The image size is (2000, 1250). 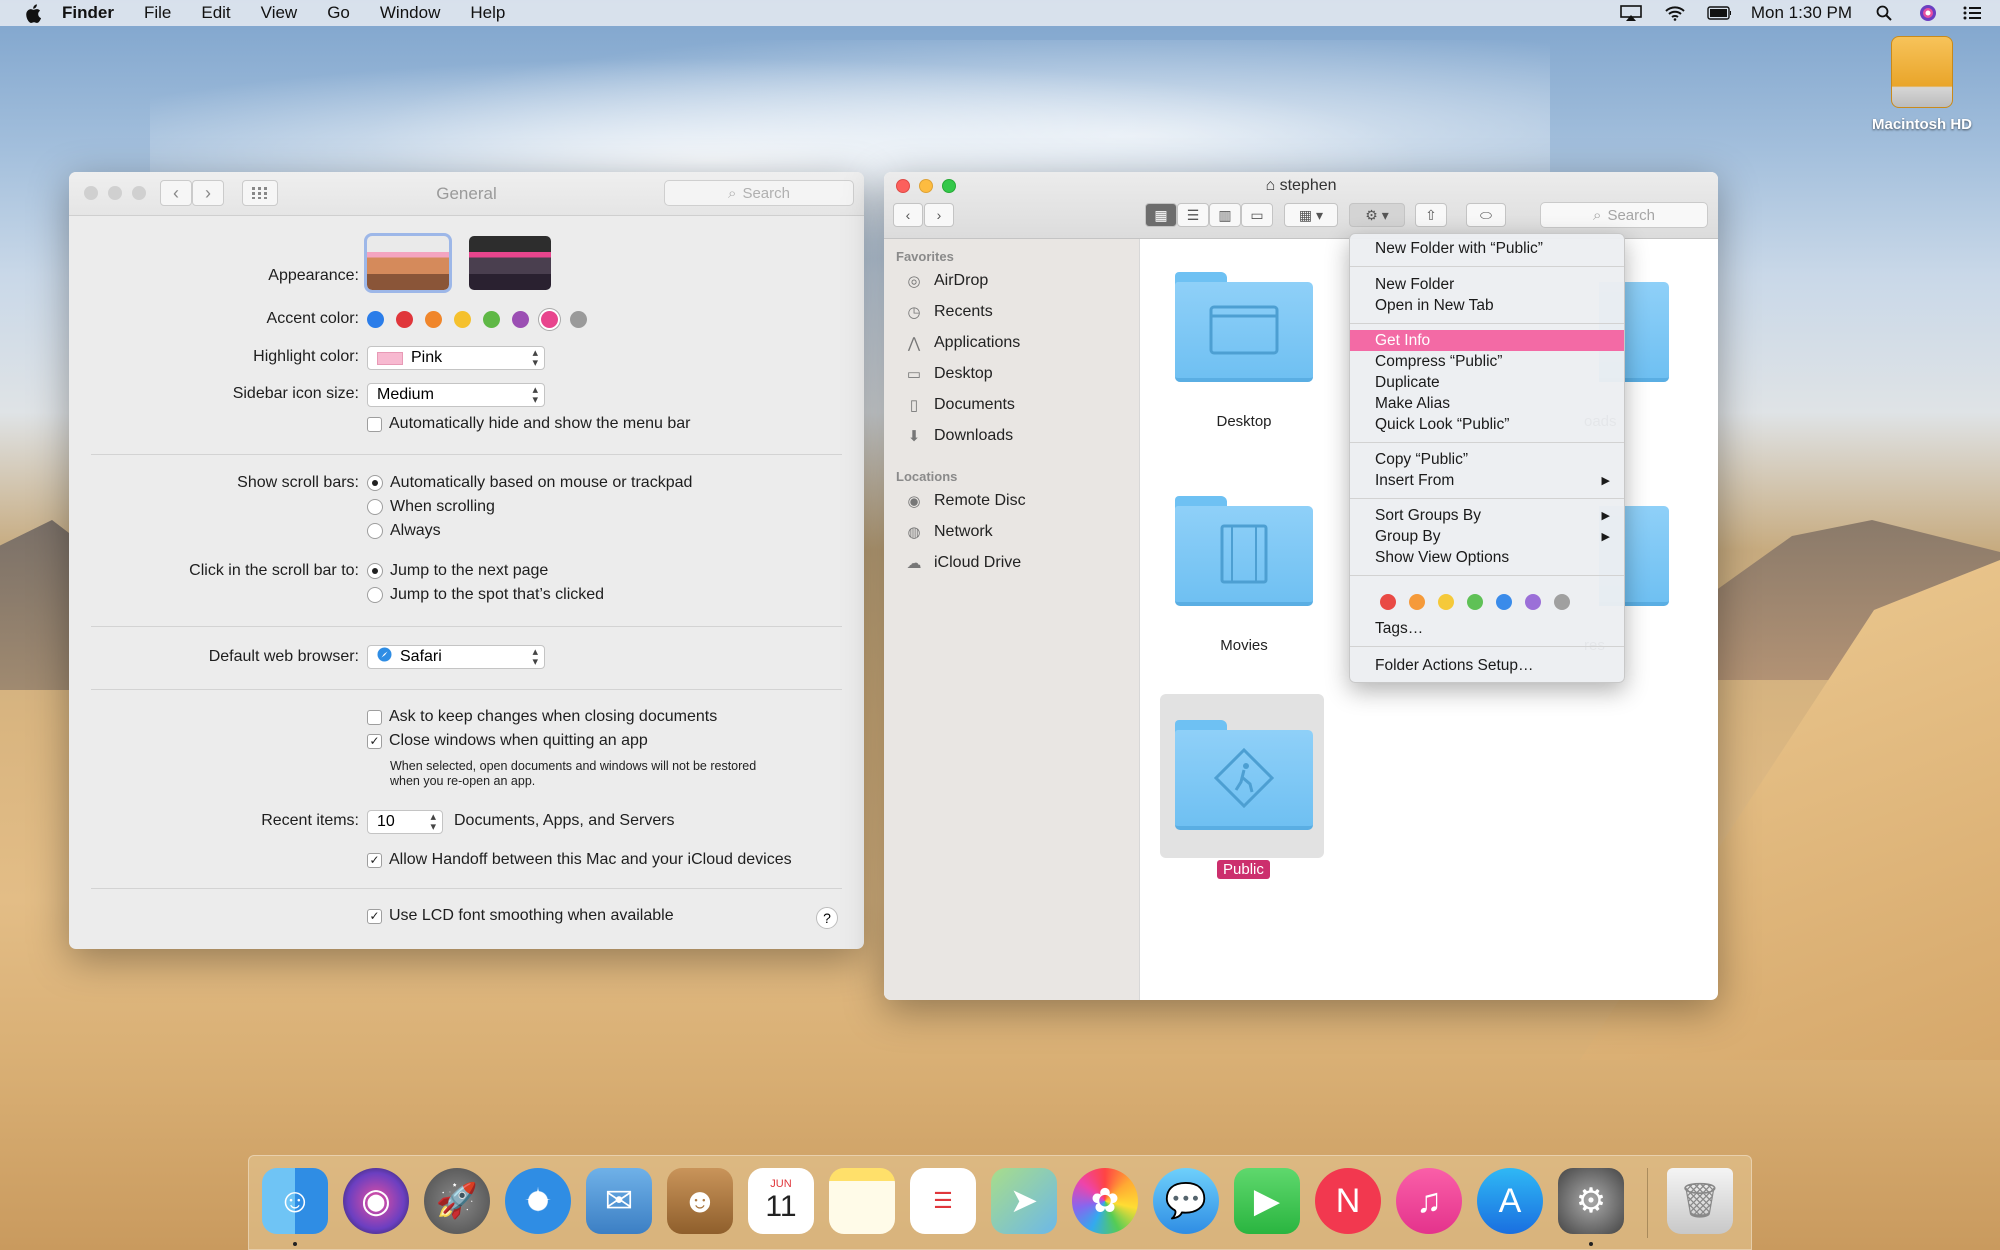 I want to click on movies-folder-icon, so click(x=1244, y=551).